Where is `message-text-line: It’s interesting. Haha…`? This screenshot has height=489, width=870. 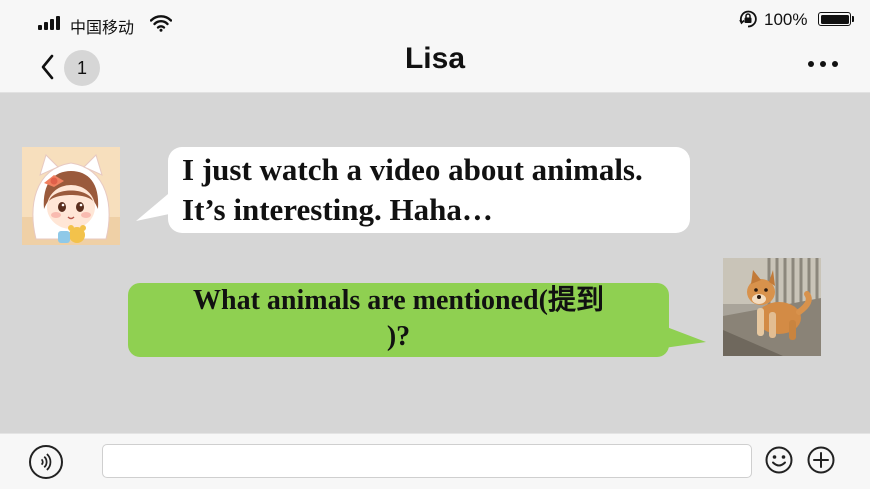
message-text-line: It’s interesting. Haha… is located at coordinates (337, 209).